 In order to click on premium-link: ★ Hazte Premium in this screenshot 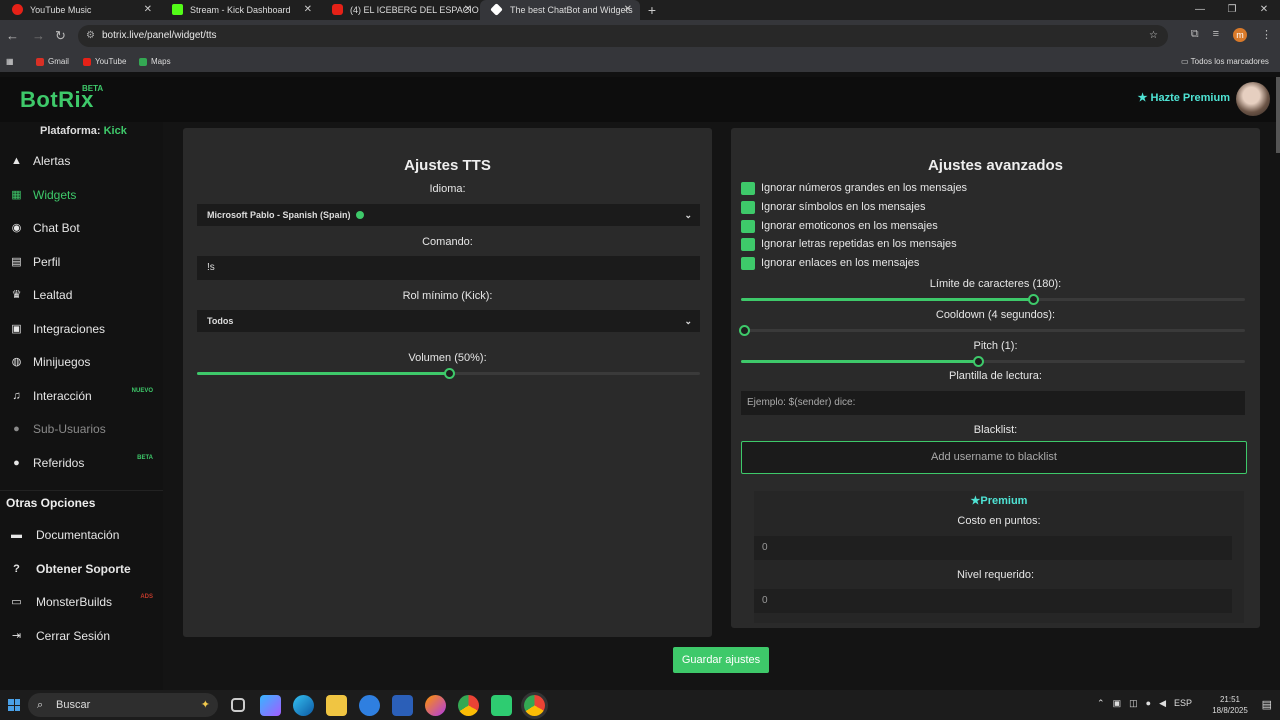, I will do `click(1184, 97)`.